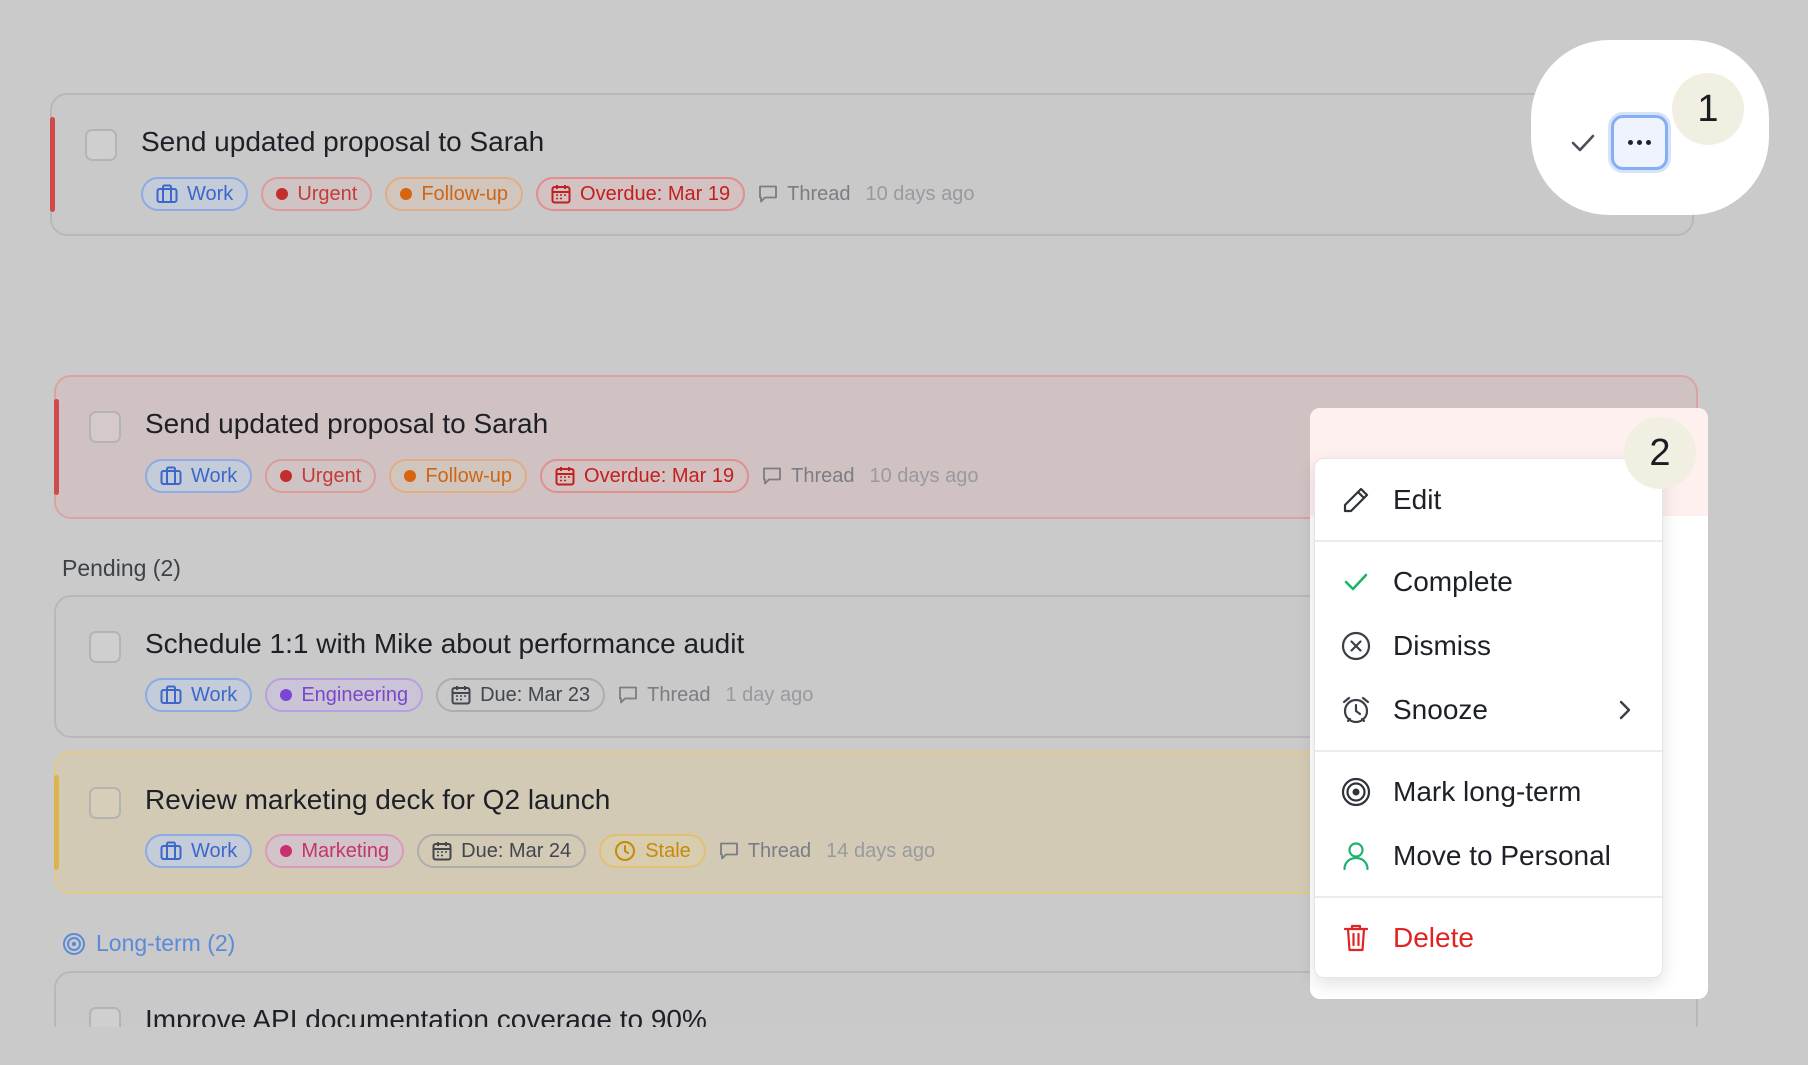 This screenshot has width=1808, height=1065. I want to click on menu-item-edit: Edit, so click(1488, 500).